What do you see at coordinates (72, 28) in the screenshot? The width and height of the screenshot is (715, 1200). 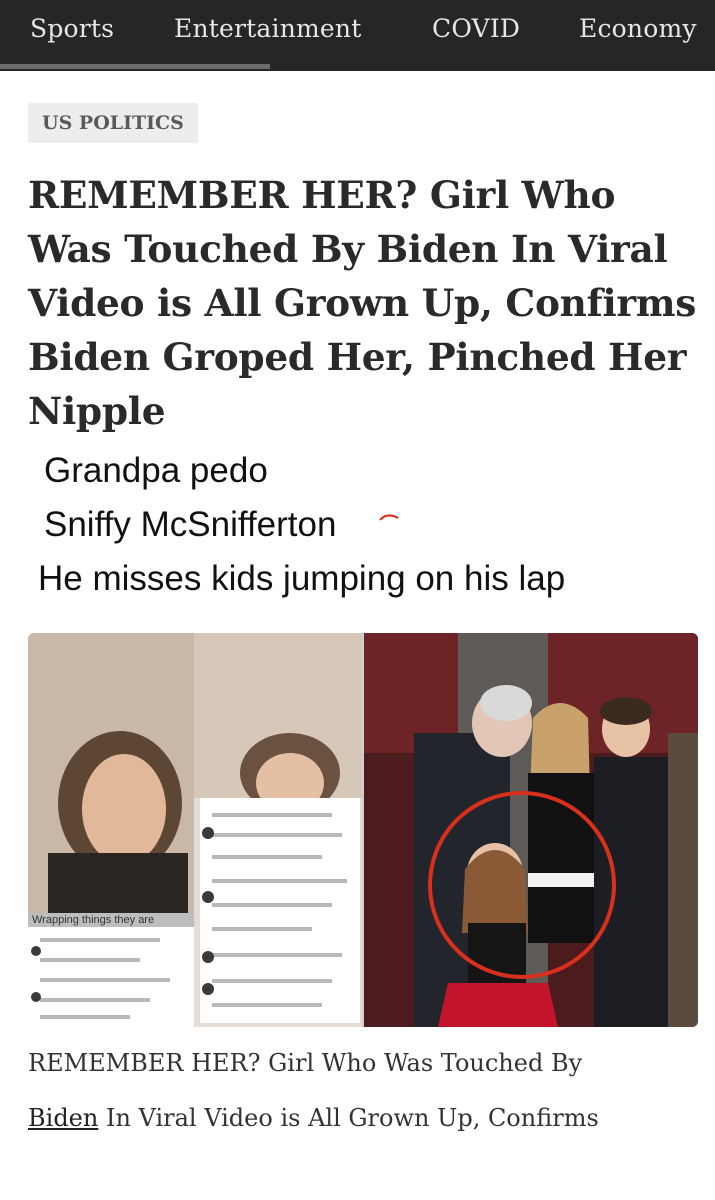 I see `nav-tab-sports: Sports` at bounding box center [72, 28].